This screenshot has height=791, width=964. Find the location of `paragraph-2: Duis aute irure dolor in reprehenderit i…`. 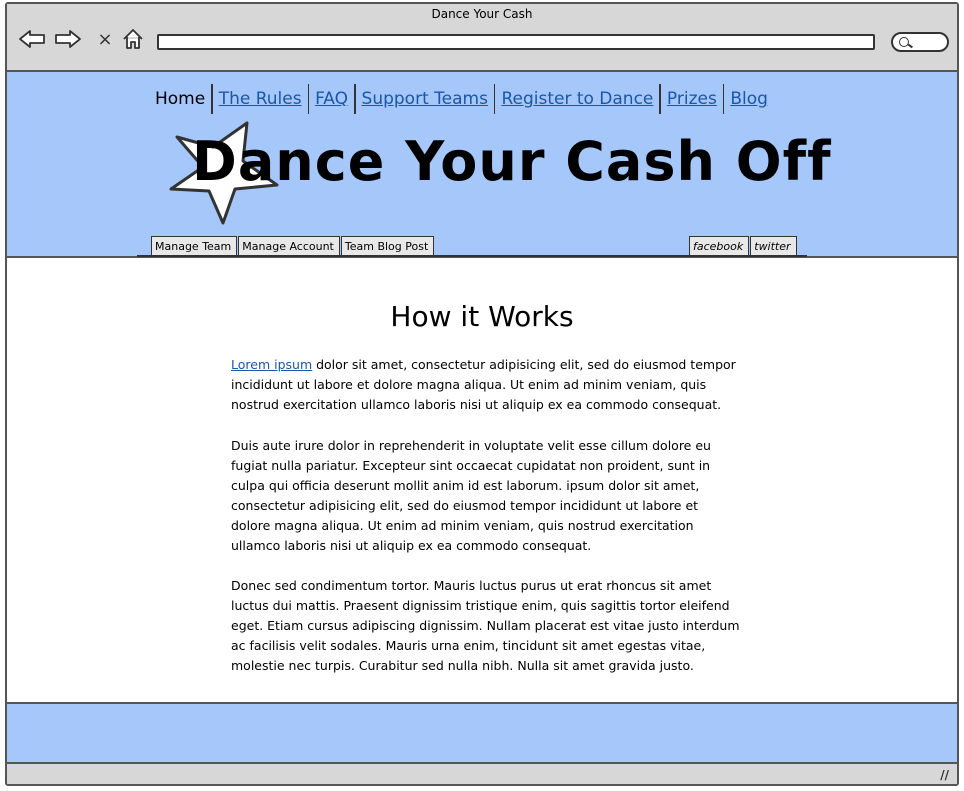

paragraph-2: Duis aute irure dolor in reprehenderit i… is located at coordinates (471, 495).